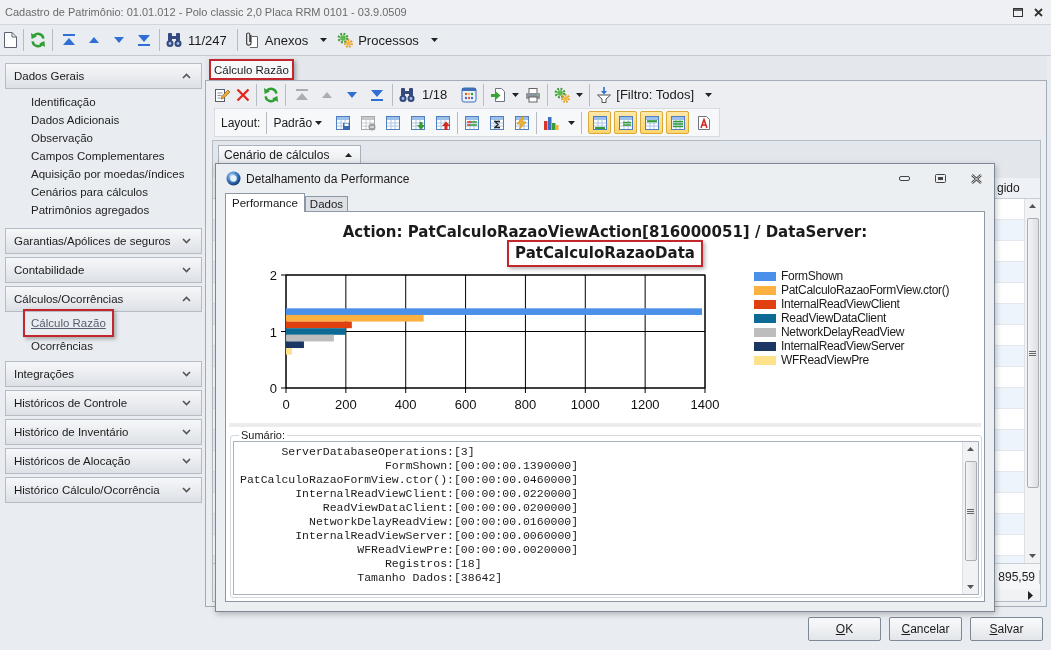 This screenshot has width=1051, height=650. Describe the element at coordinates (405, 578) in the screenshot. I see `summary-label: Tamanho Dados:` at that location.